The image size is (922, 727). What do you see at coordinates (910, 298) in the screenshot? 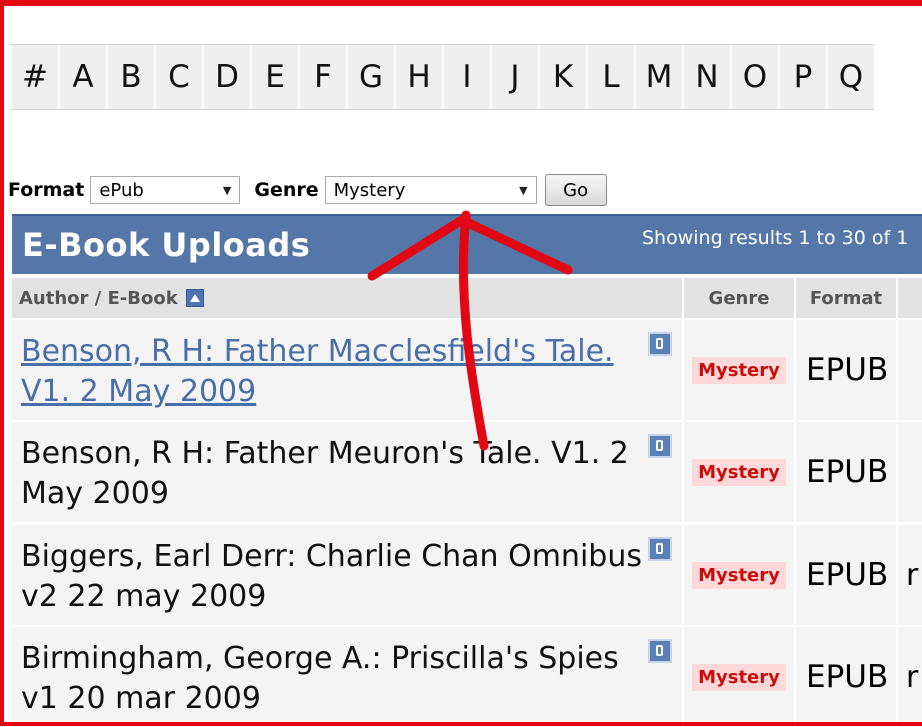
I see `column-header-extra` at bounding box center [910, 298].